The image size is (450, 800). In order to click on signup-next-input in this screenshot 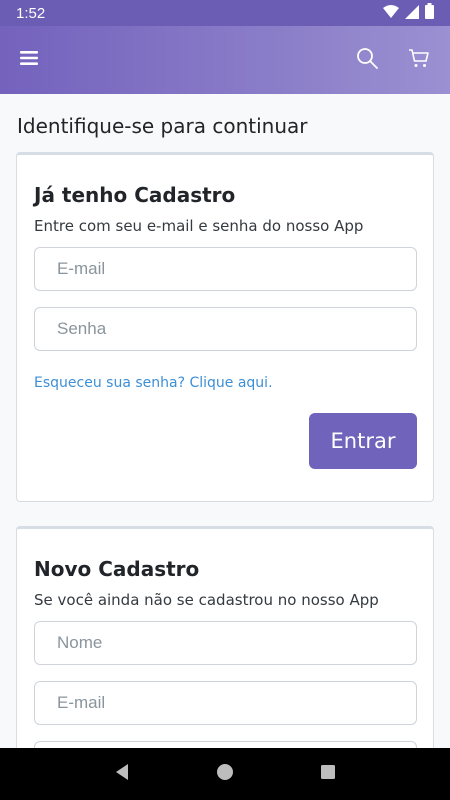, I will do `click(225, 744)`.